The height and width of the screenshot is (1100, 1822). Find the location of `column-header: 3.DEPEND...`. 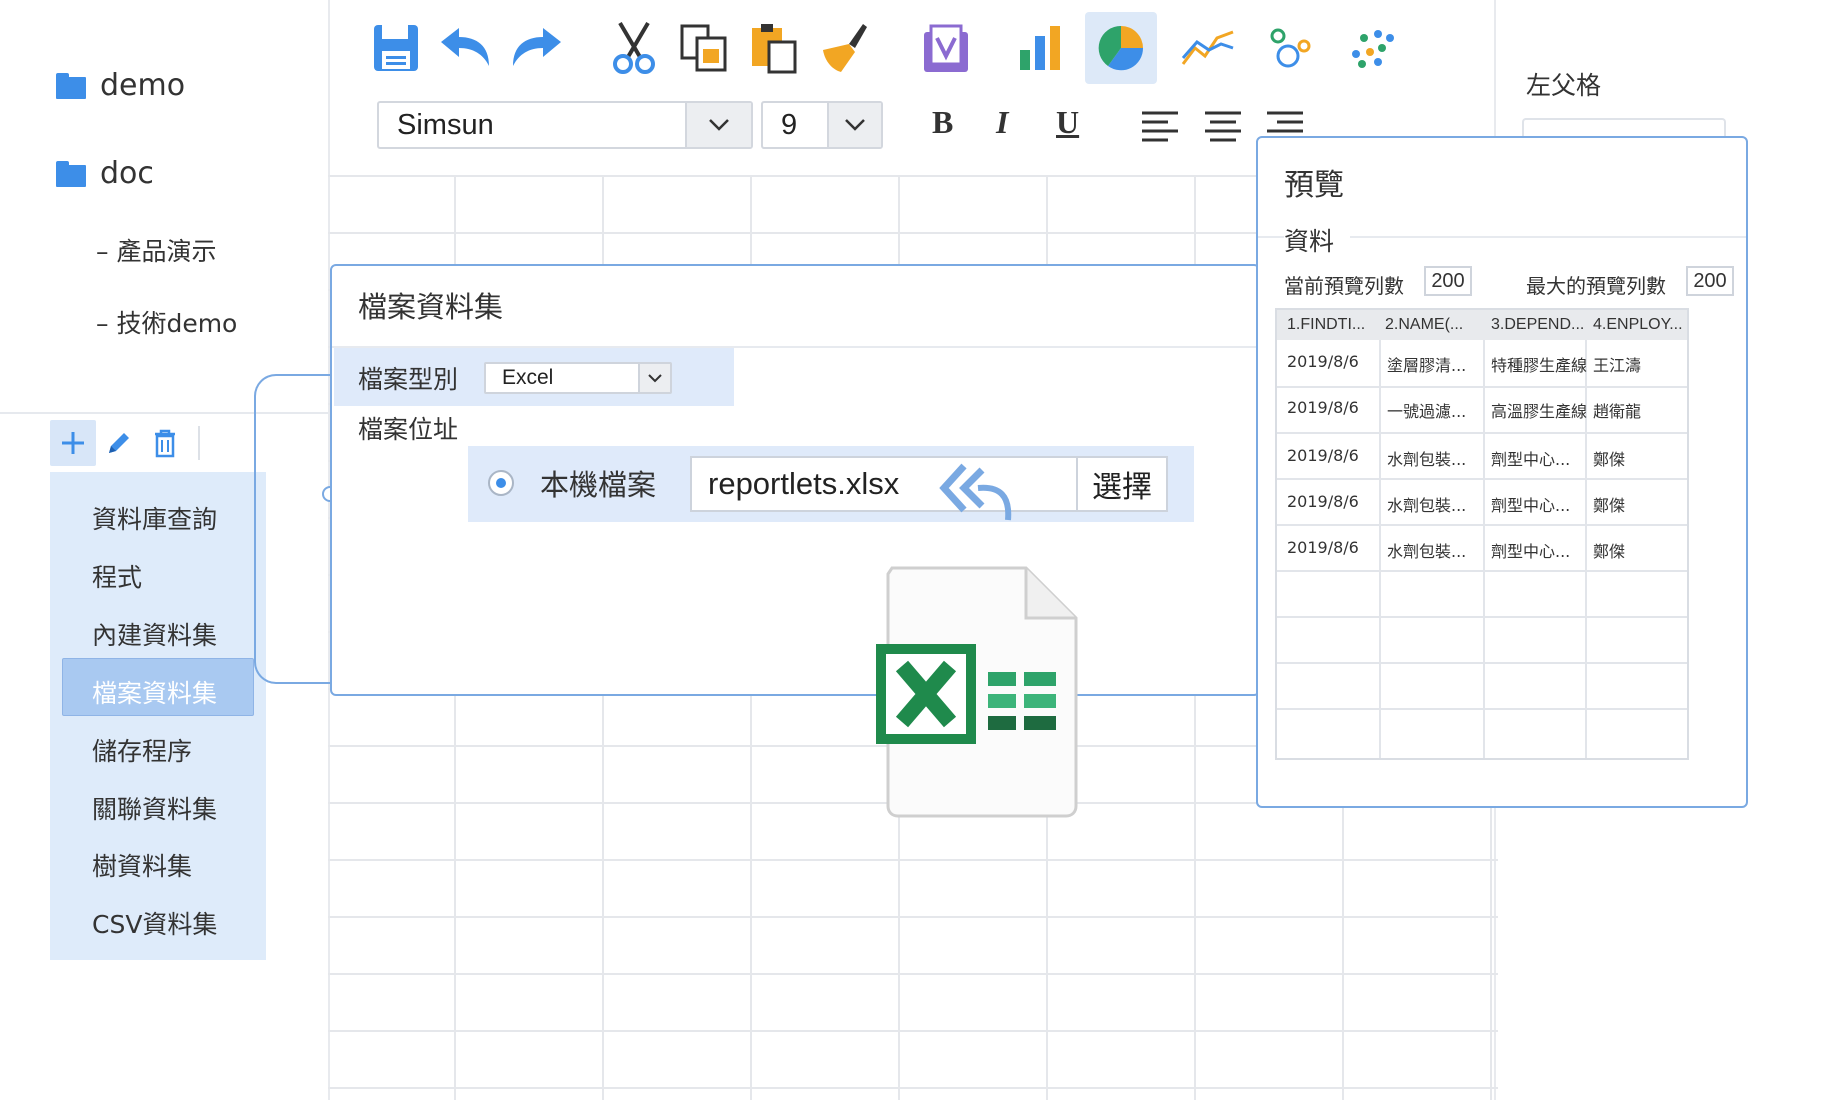

column-header: 3.DEPEND... is located at coordinates (1537, 325).